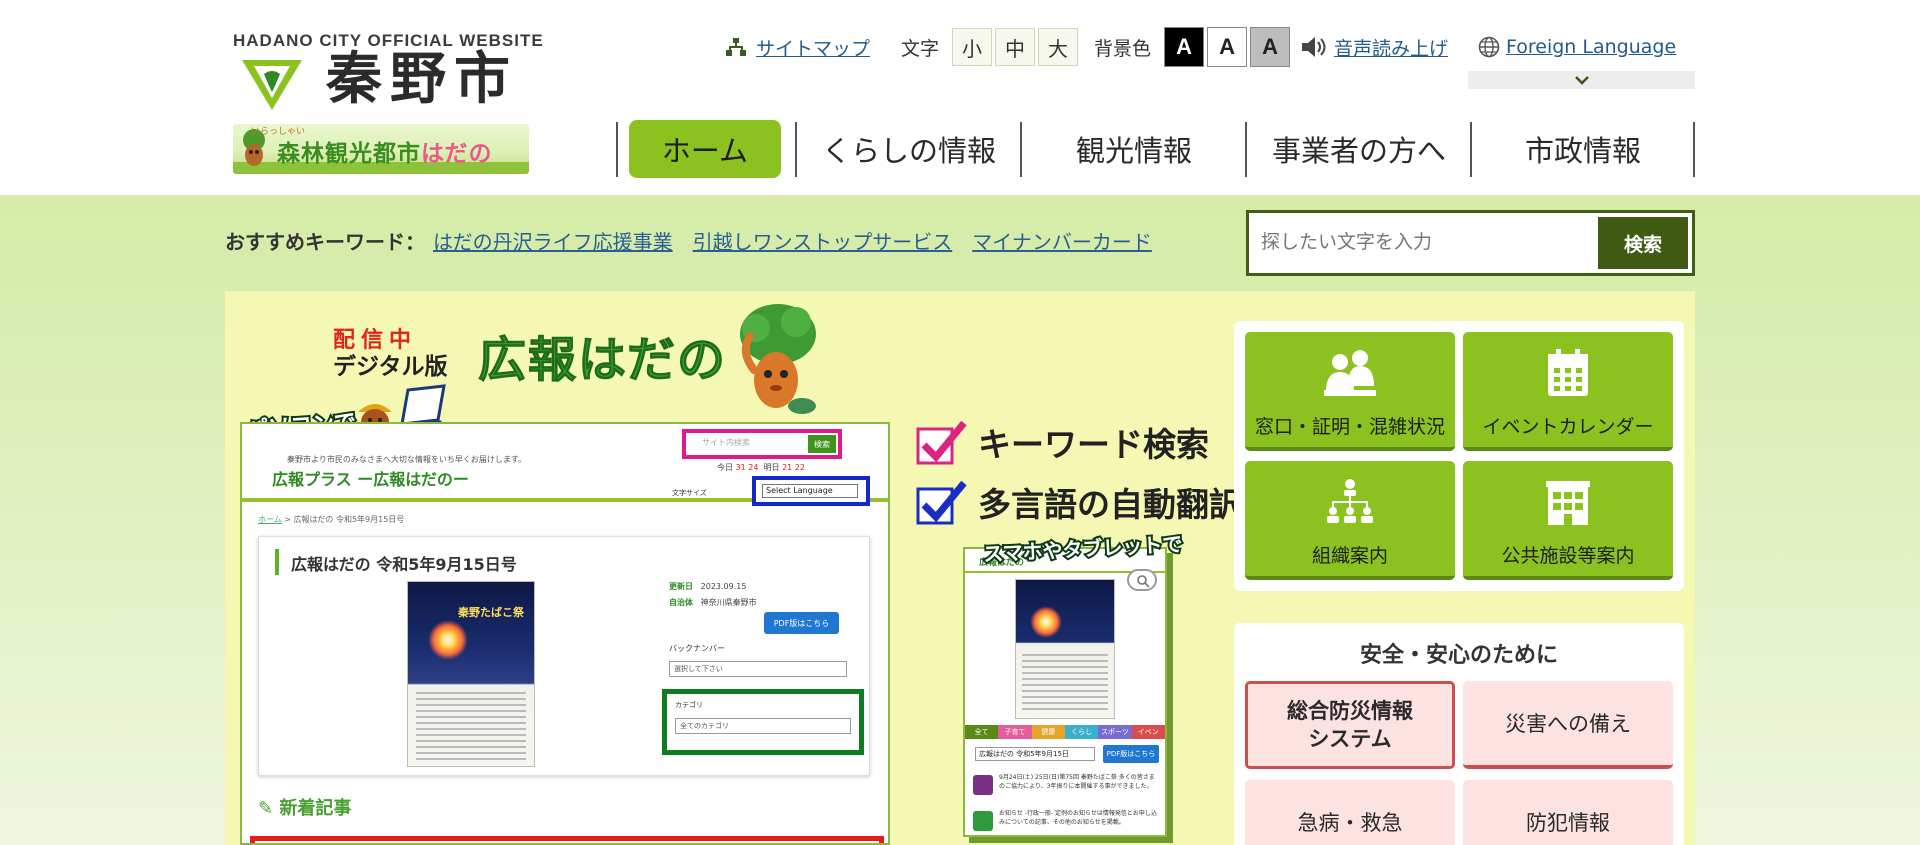 The width and height of the screenshot is (1920, 845). What do you see at coordinates (1270, 47) in the screenshot?
I see `bg-gray-button: A` at bounding box center [1270, 47].